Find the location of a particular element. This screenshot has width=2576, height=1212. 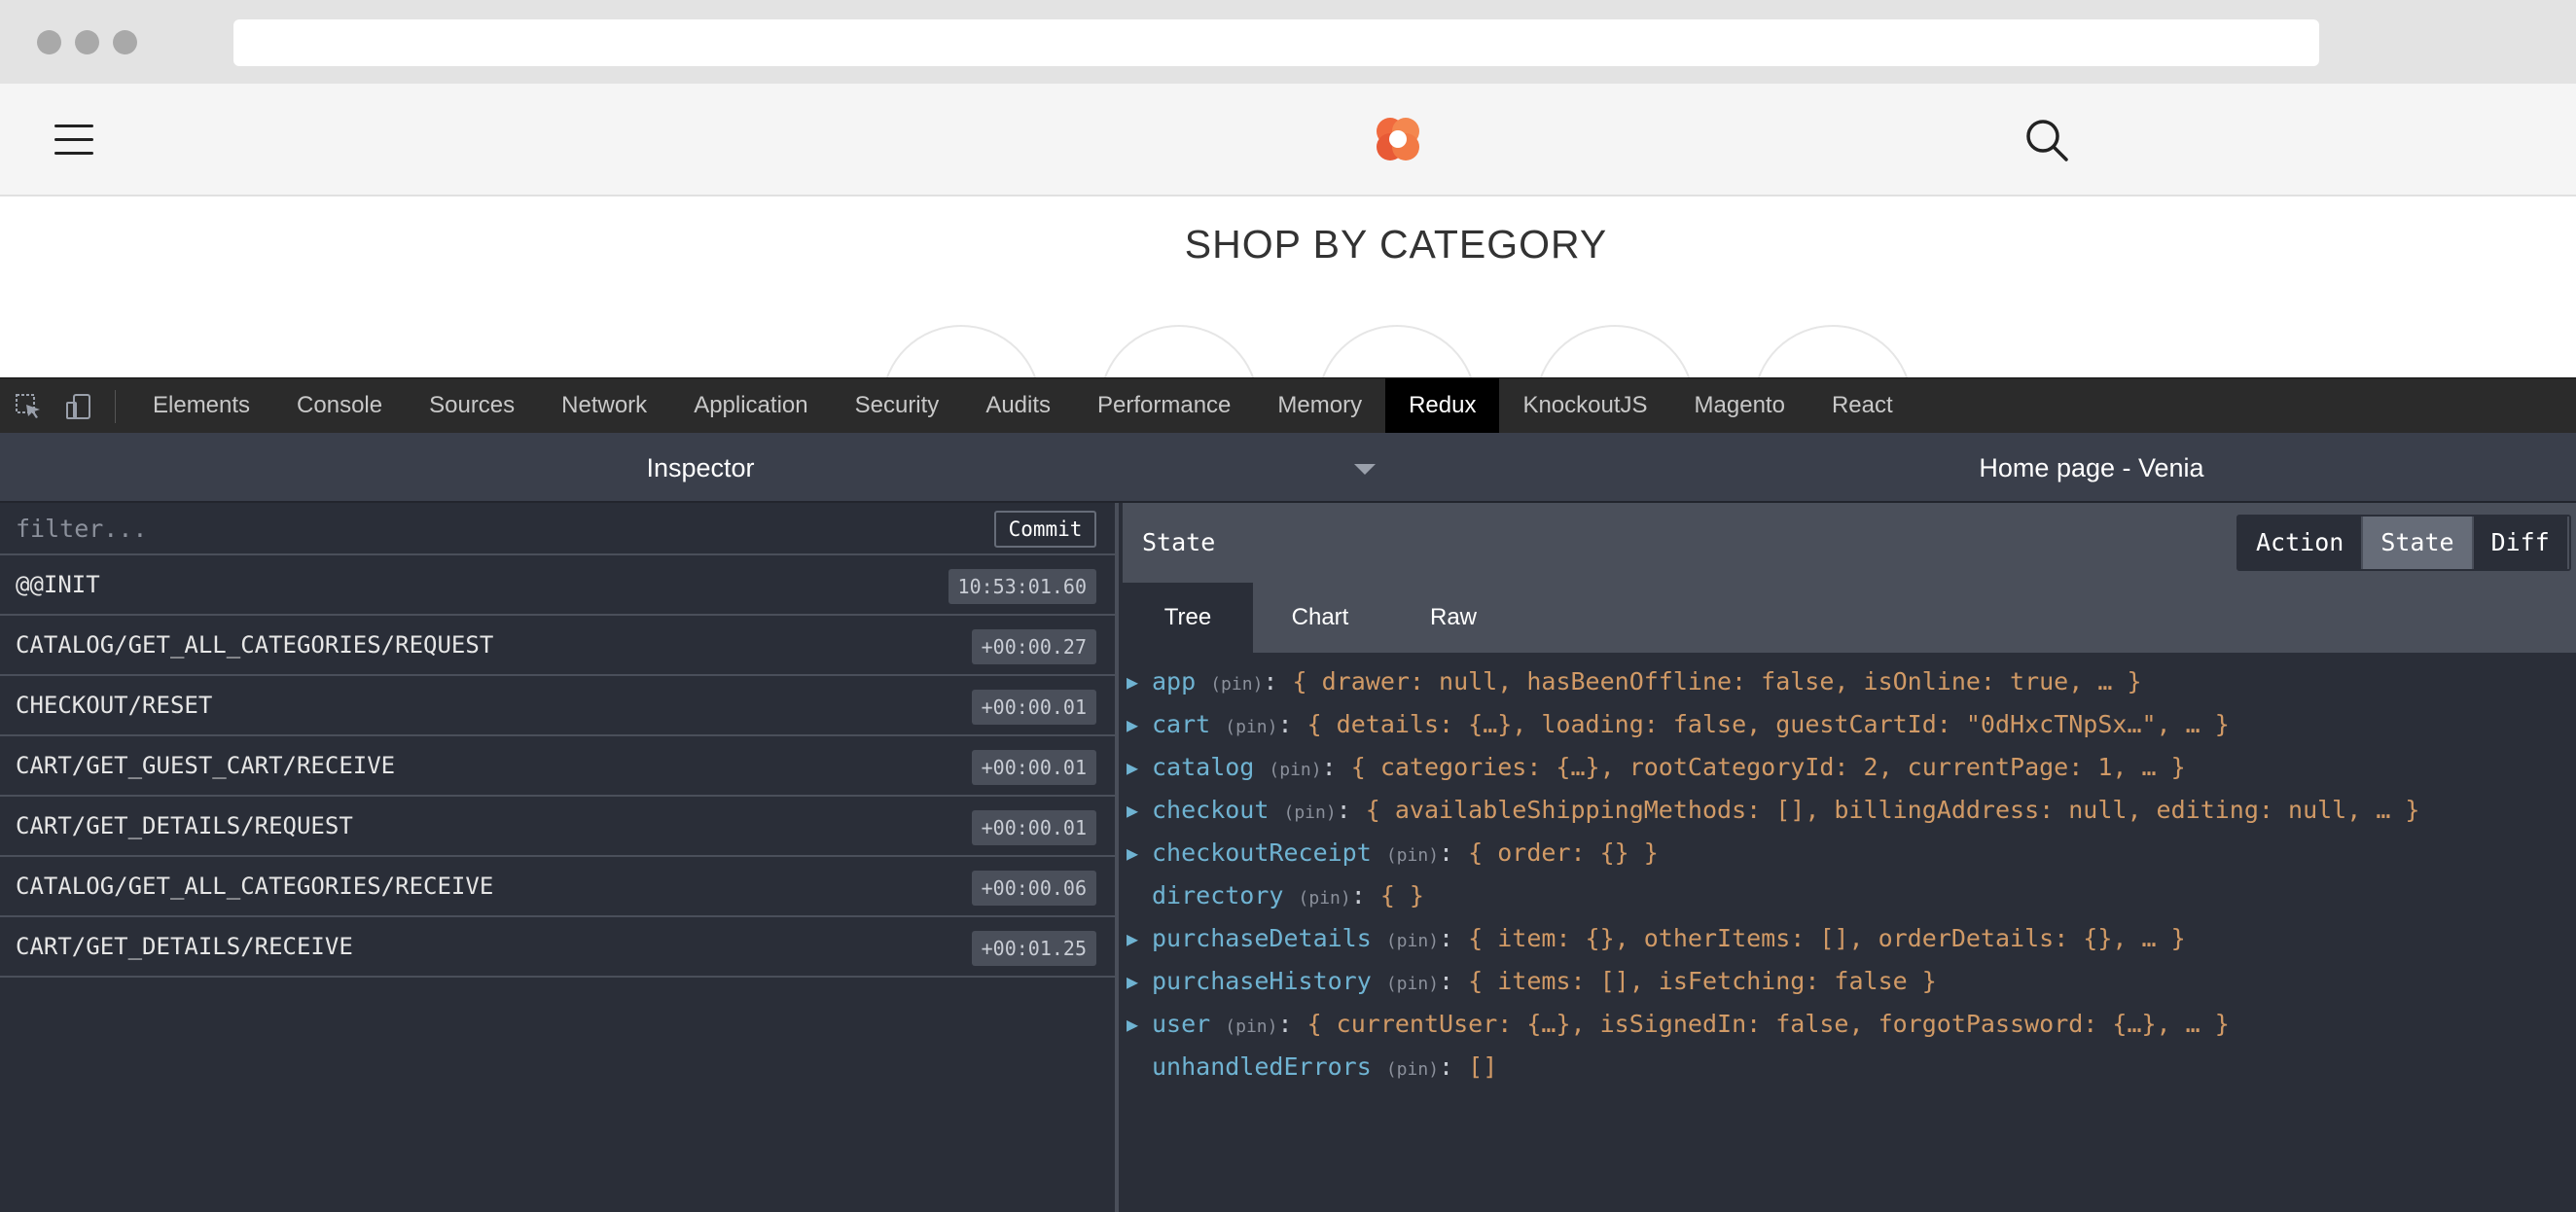

tree-node-key: checkoutReceipt is located at coordinates (1262, 852).